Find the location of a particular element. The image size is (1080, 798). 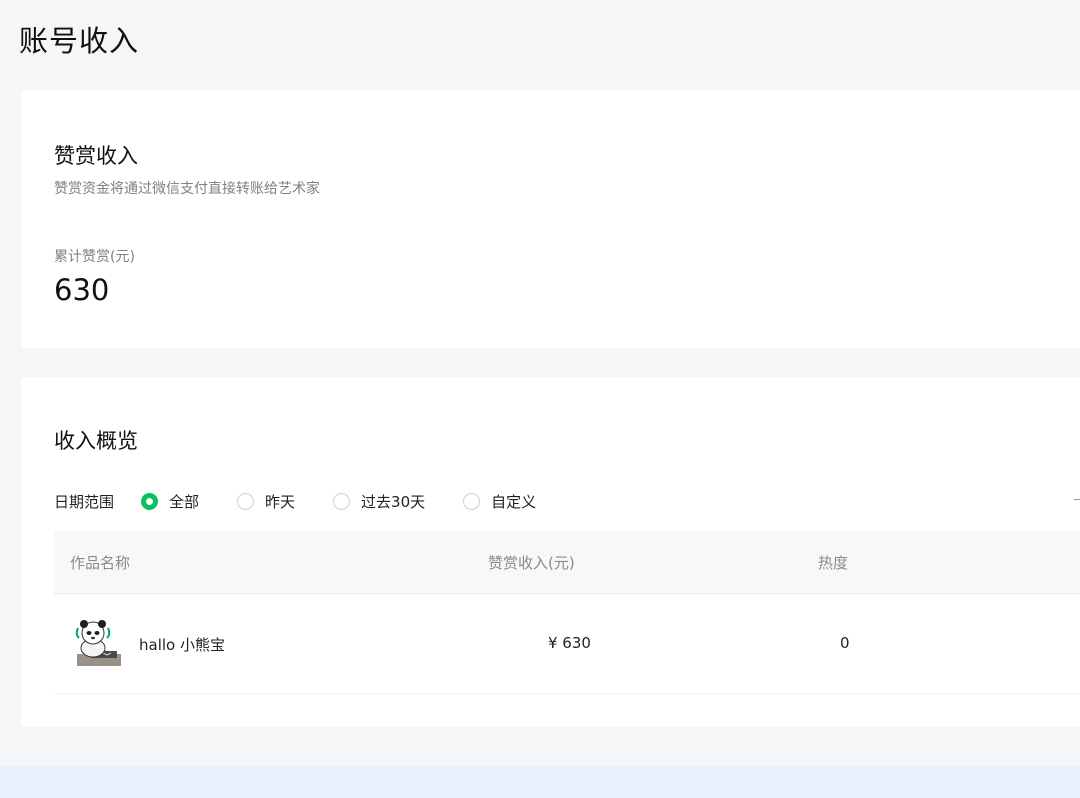

date-range-label: 日期范围 is located at coordinates (84, 501).